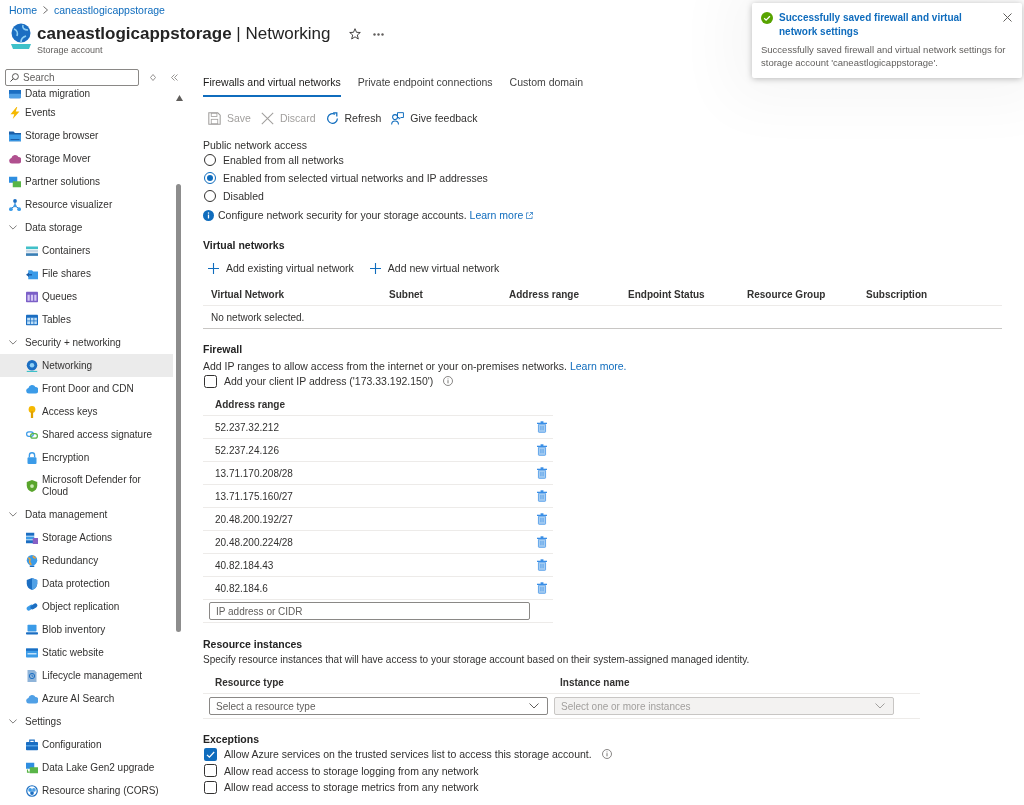 The image size is (1024, 805). I want to click on close-icon, so click(1007, 17).